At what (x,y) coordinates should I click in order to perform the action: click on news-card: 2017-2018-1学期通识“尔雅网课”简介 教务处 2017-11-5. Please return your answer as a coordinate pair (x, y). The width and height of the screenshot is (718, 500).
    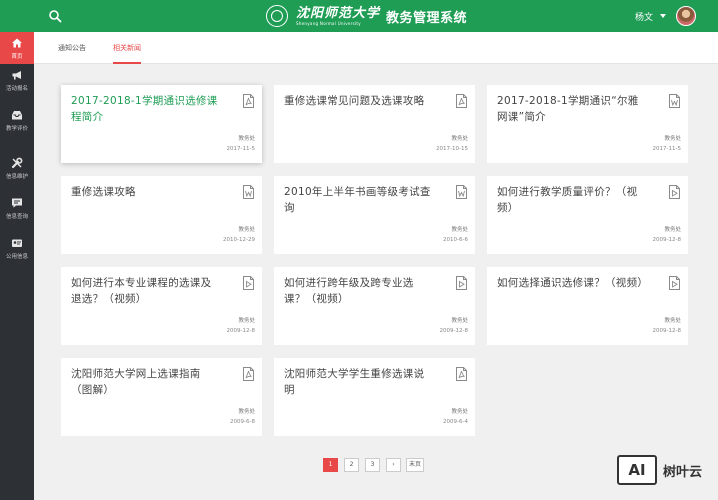
    Looking at the image, I should click on (587, 124).